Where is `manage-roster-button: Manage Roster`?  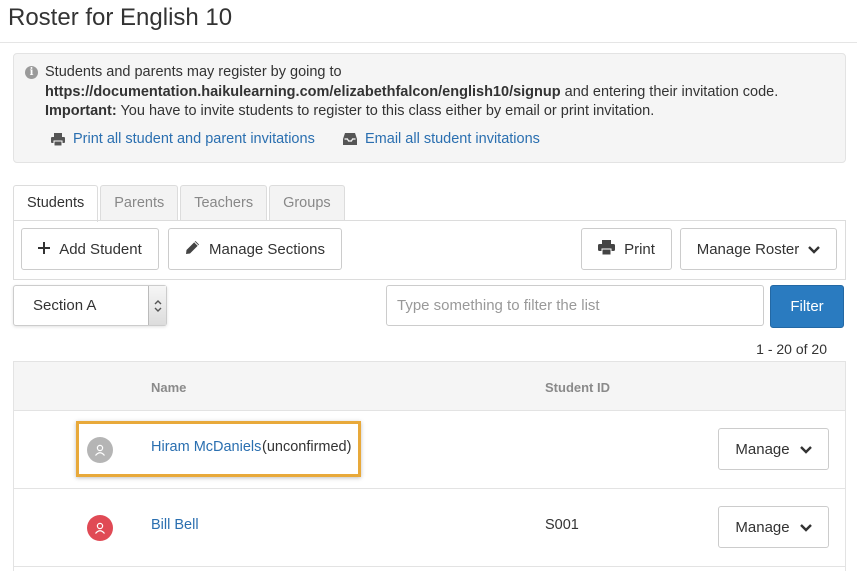 manage-roster-button: Manage Roster is located at coordinates (758, 249).